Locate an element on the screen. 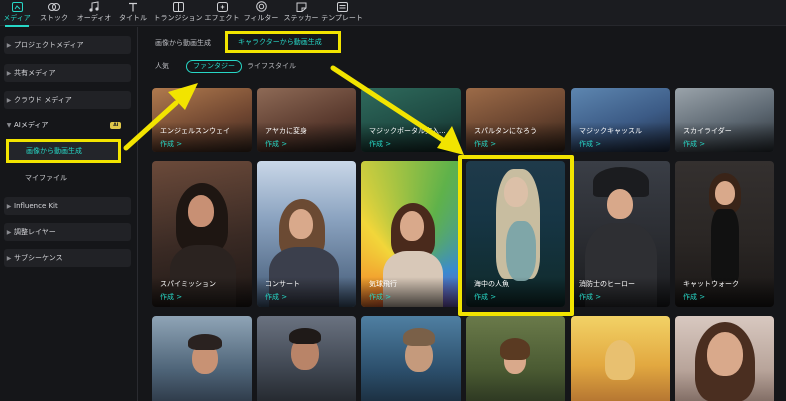 The width and height of the screenshot is (786, 401). annotation-arrows is located at coordinates (293, 110).